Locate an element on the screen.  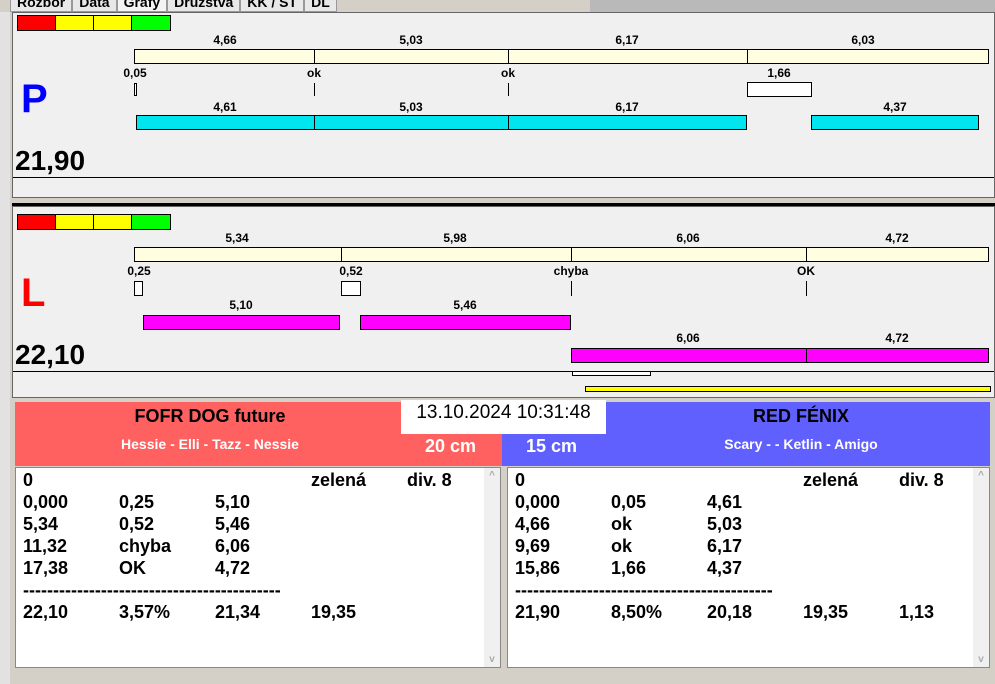
result-cell: 4,72 is located at coordinates (233, 568).